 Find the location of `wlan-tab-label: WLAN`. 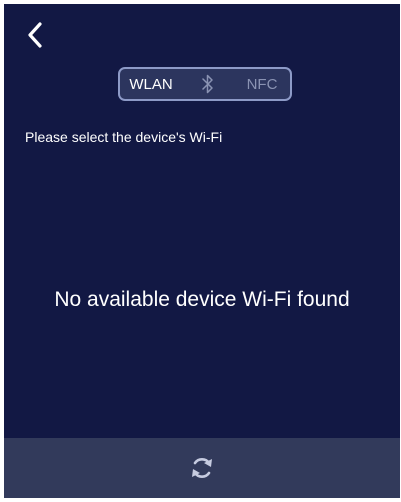

wlan-tab-label: WLAN is located at coordinates (151, 84).